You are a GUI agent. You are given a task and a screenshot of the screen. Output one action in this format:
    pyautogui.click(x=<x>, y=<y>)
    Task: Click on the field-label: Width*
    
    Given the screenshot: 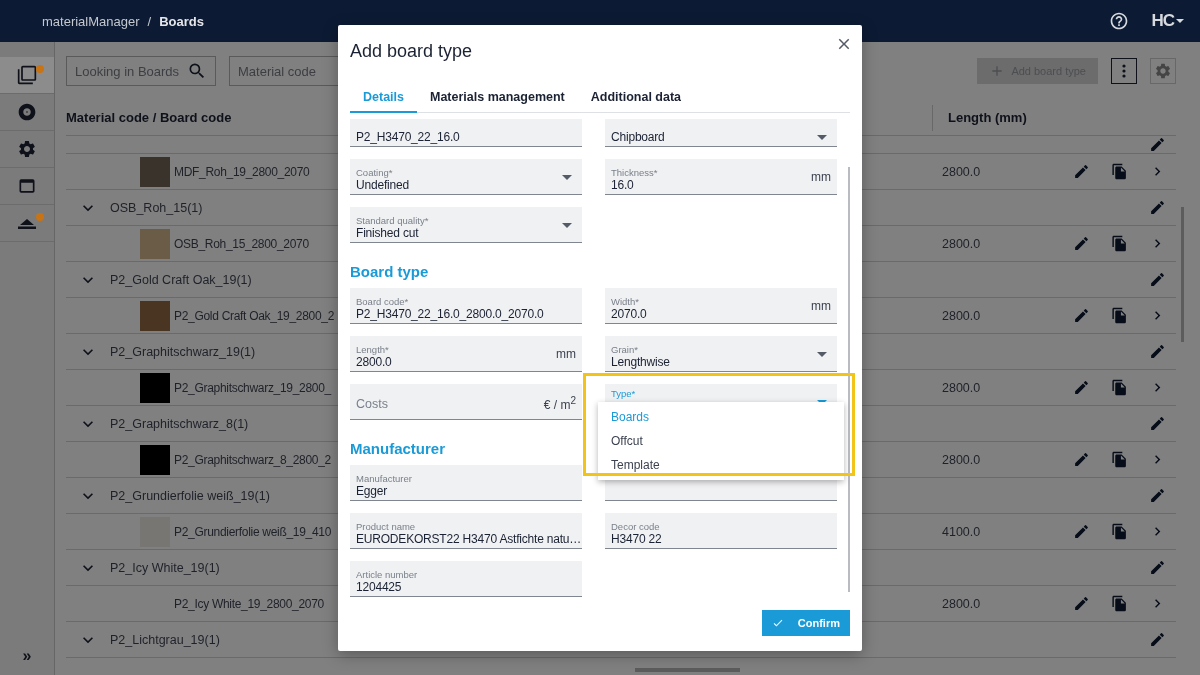 What is the action you would take?
    pyautogui.click(x=625, y=301)
    